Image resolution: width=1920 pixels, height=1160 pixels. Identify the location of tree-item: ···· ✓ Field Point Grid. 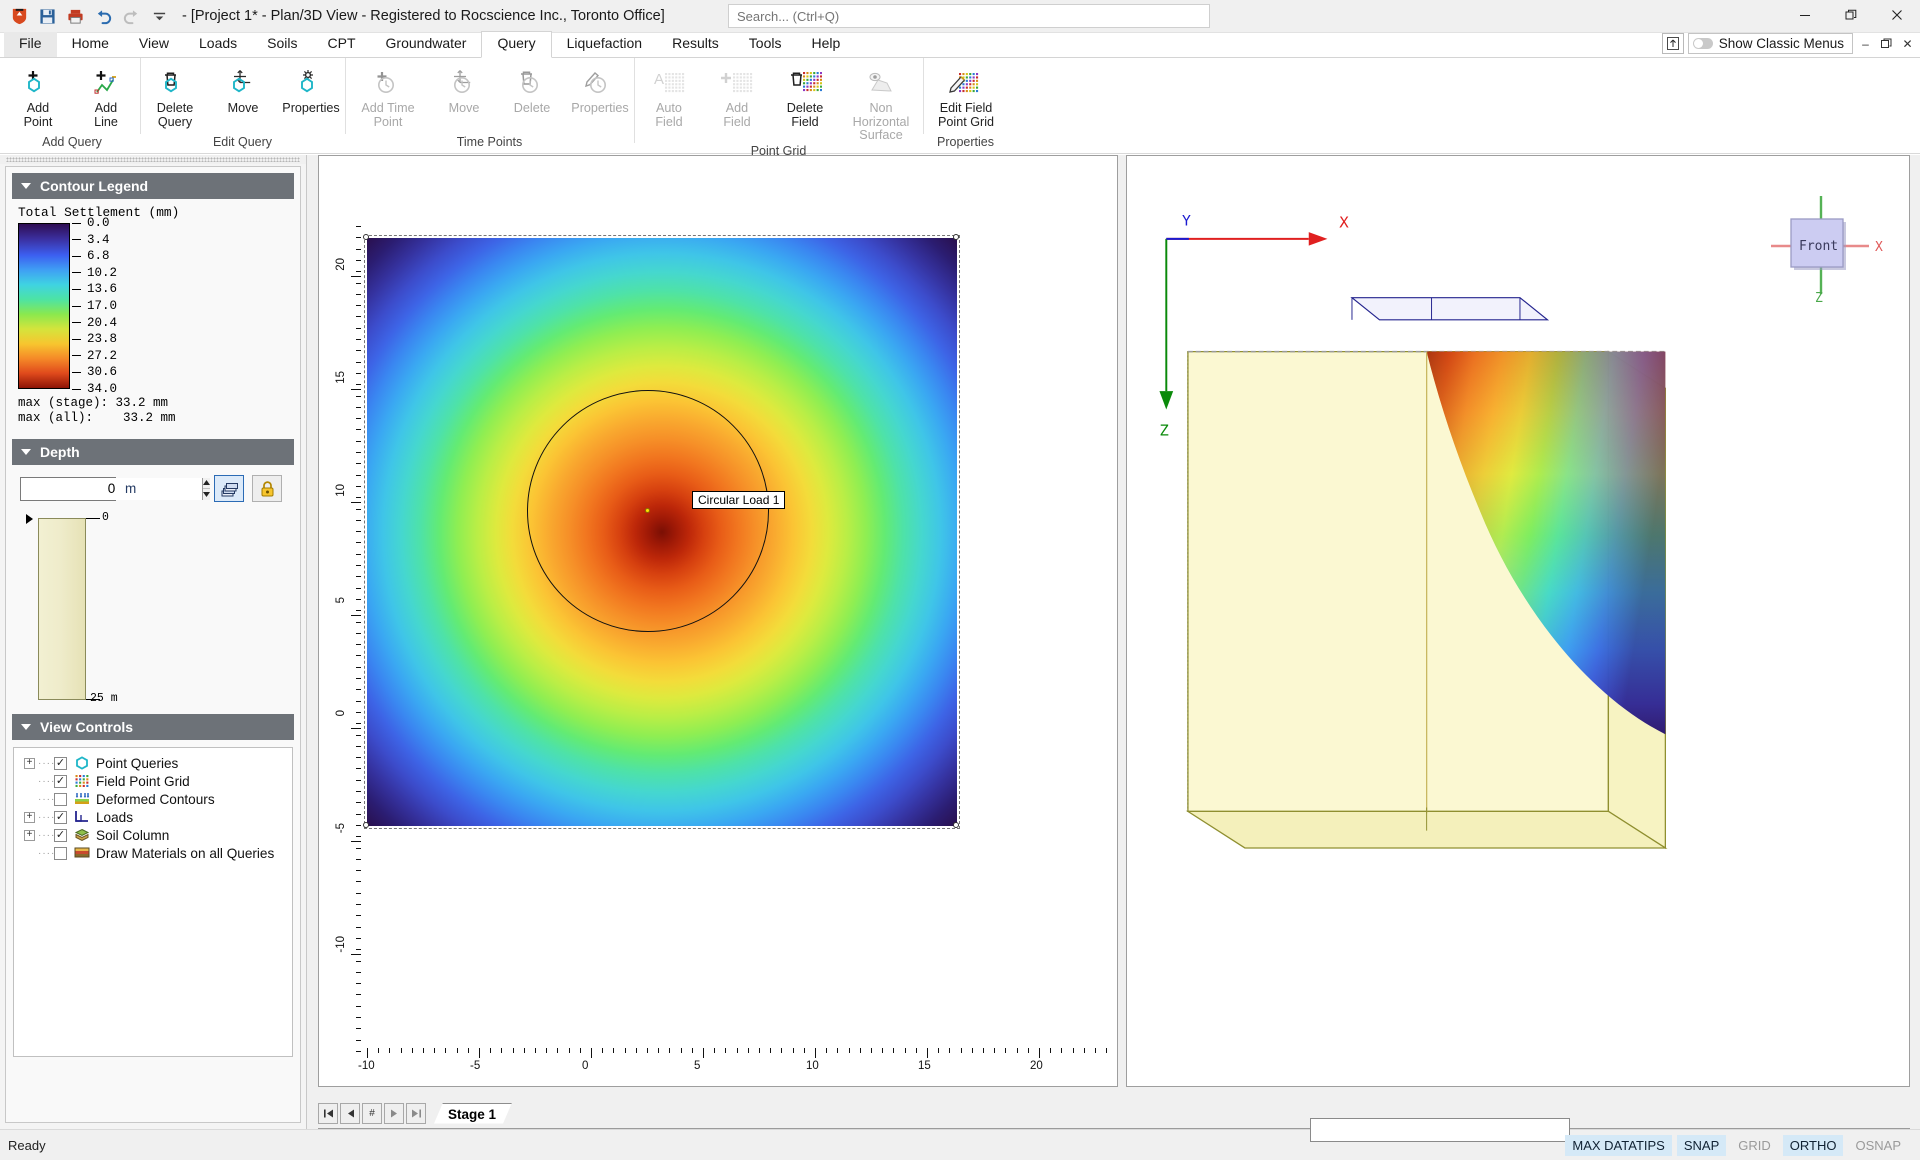
(153, 781).